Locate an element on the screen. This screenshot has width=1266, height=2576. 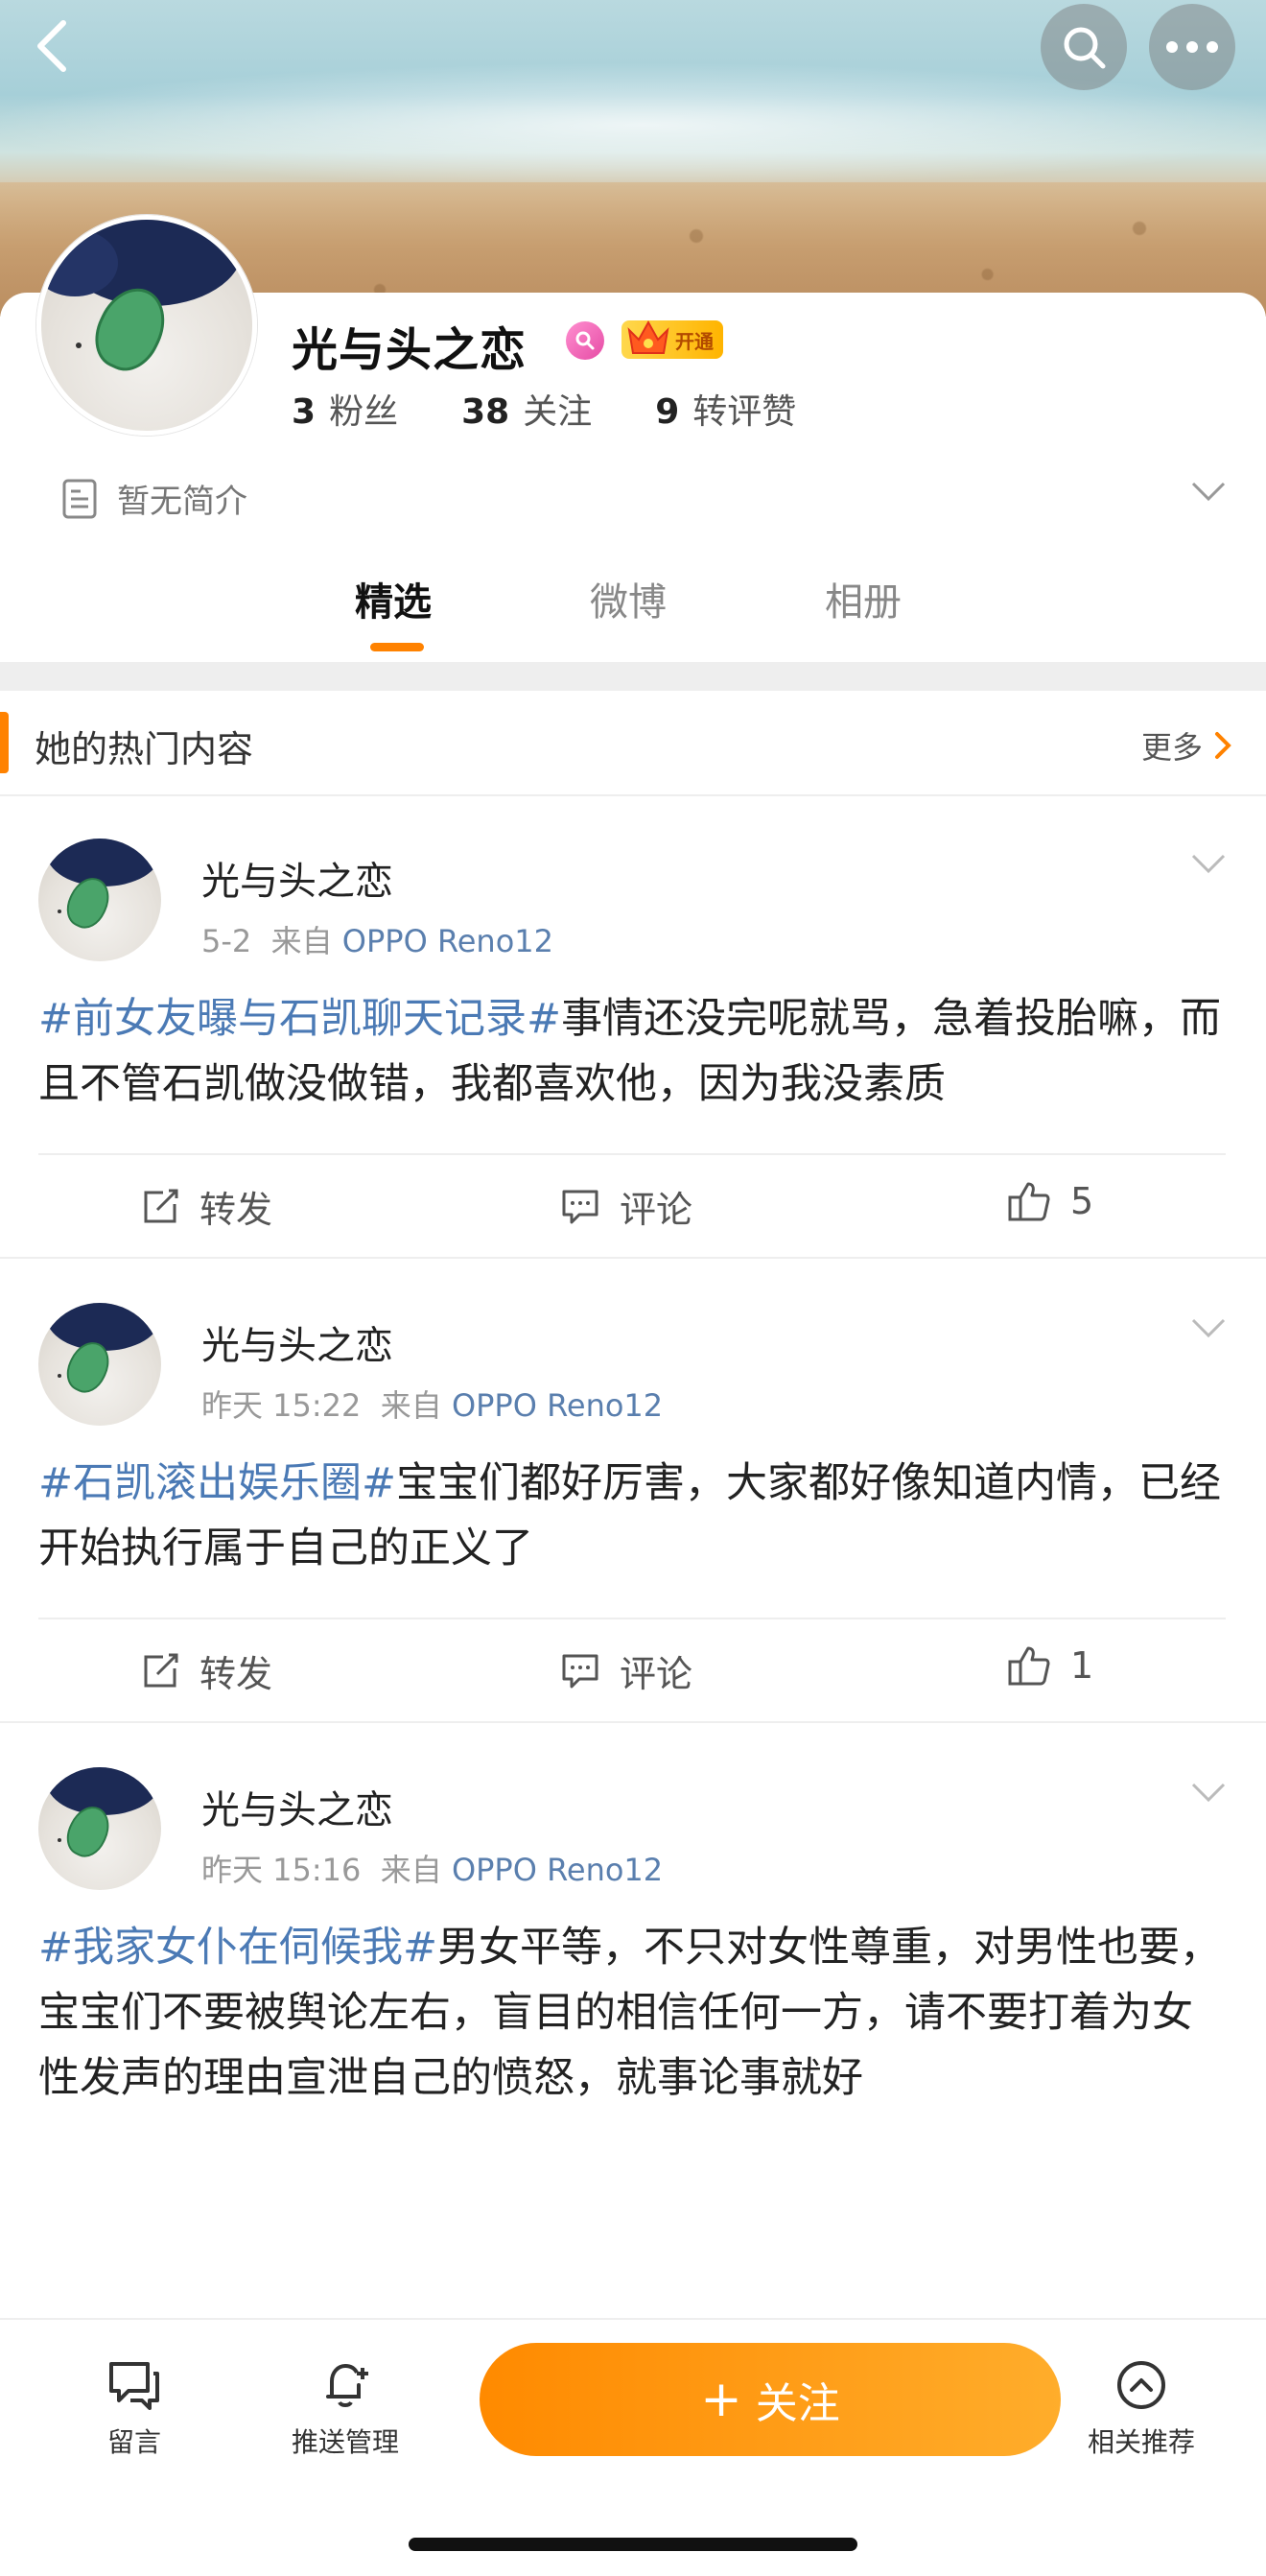
chevron-right-icon is located at coordinates (1223, 746).